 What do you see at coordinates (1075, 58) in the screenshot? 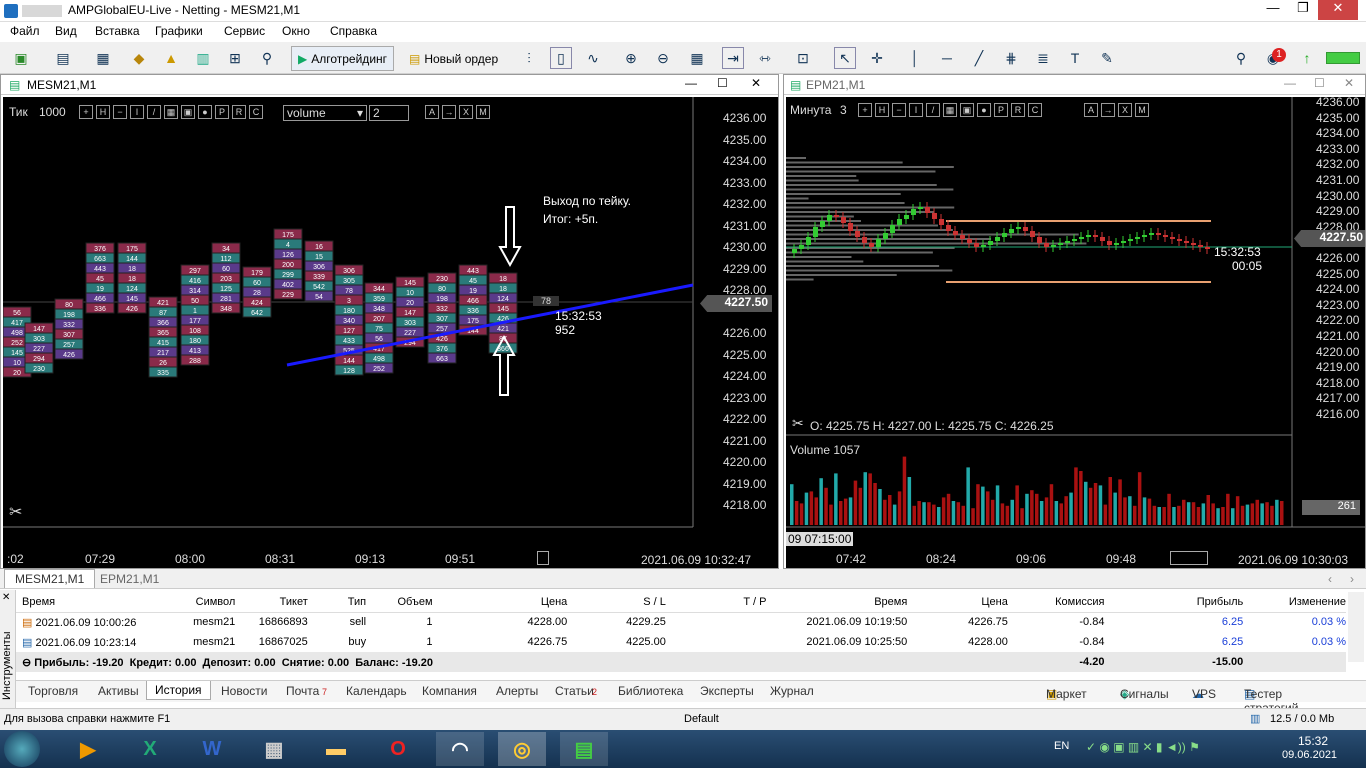
I see `text-icon: T` at bounding box center [1075, 58].